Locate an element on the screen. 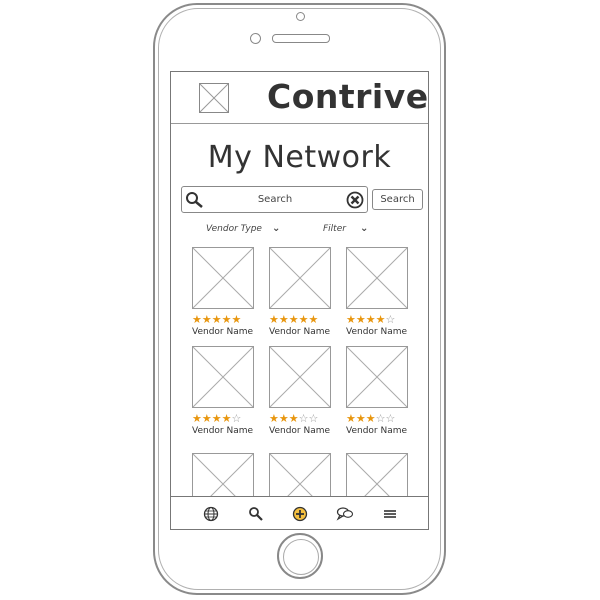 Image resolution: width=600 pixels, height=600 pixels. tab-add is located at coordinates (300, 513).